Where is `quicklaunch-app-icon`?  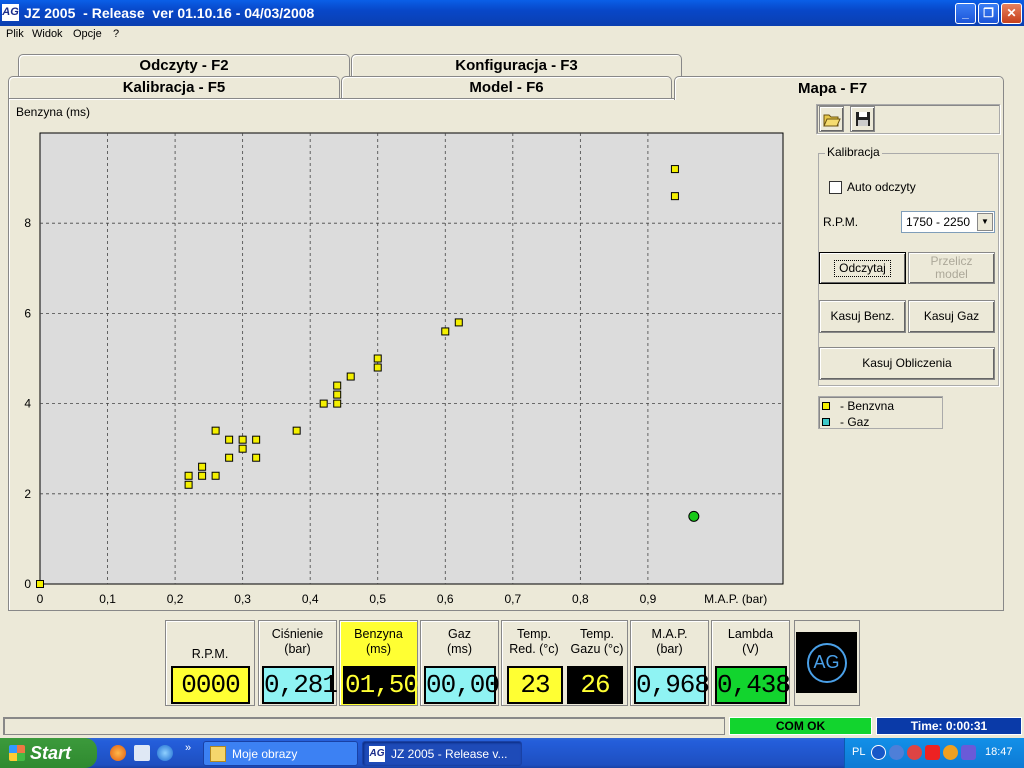
quicklaunch-app-icon is located at coordinates (142, 753).